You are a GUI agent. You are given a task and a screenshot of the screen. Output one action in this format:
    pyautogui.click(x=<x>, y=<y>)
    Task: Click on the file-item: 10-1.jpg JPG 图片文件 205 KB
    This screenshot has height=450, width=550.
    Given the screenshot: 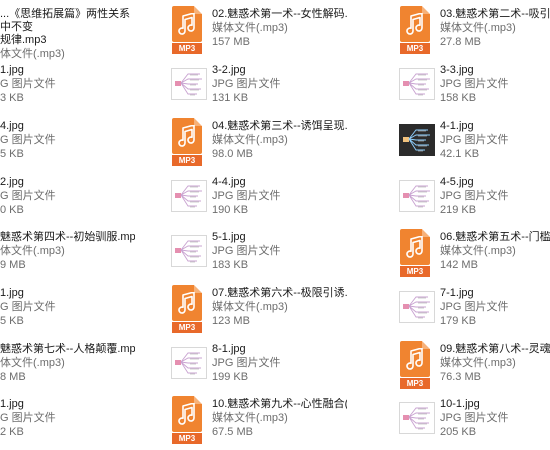 What is the action you would take?
    pyautogui.click(x=473, y=421)
    